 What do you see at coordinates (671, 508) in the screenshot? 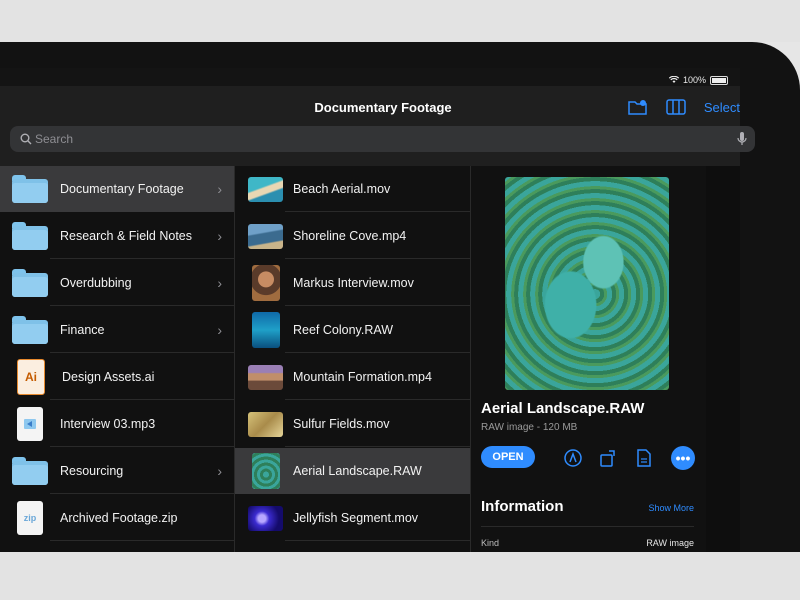
I see `show-more-link: Show More` at bounding box center [671, 508].